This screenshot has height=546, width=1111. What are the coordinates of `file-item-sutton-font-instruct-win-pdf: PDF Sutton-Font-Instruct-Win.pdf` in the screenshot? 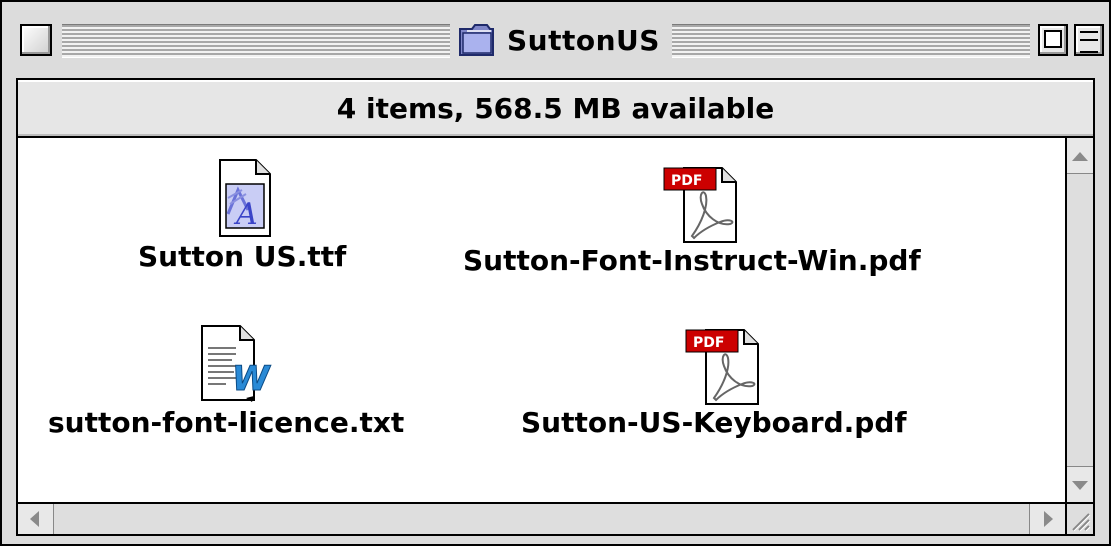 It's located at (692, 219).